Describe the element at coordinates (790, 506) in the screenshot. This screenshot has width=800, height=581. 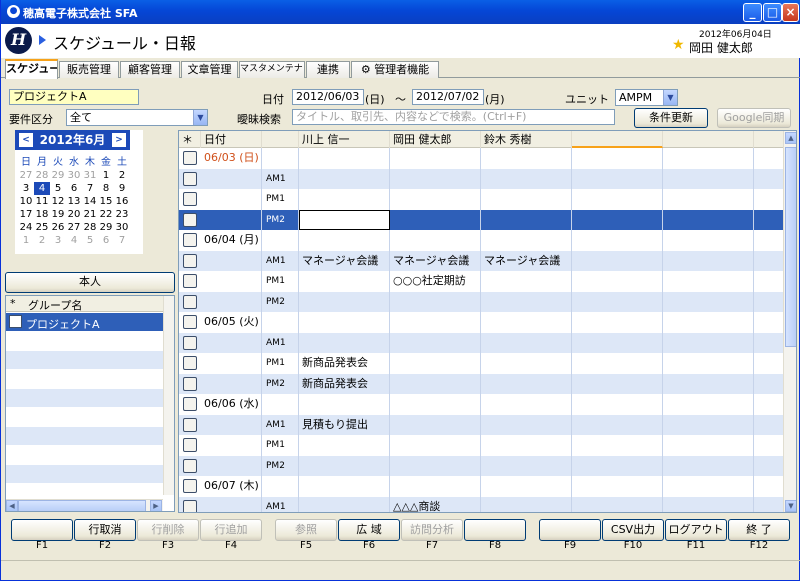
I see `scroll-down-icon: ▼` at that location.